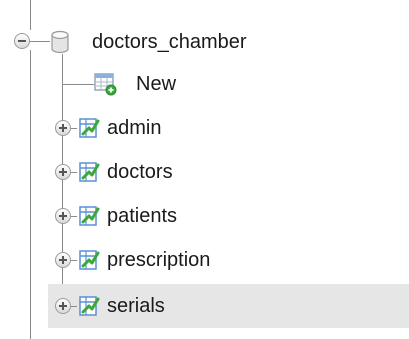 The image size is (409, 339). I want to click on tree-row-table: patients, so click(204, 216).